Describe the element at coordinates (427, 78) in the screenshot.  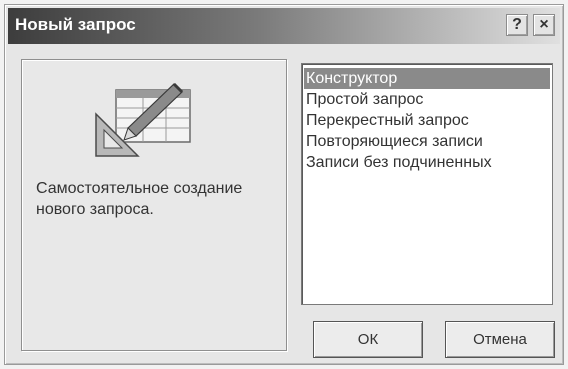
I see `list-item-design-view: Конструктор` at that location.